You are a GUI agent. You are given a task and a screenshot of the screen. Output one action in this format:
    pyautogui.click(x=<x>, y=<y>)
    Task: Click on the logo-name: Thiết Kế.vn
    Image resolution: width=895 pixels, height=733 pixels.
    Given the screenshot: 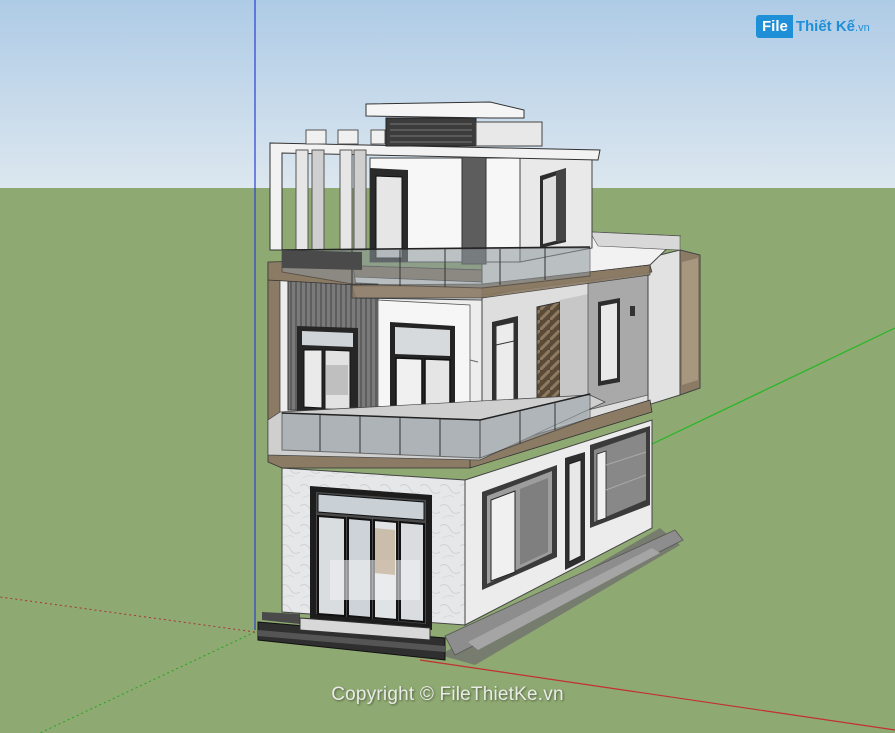 What is the action you would take?
    pyautogui.click(x=831, y=26)
    